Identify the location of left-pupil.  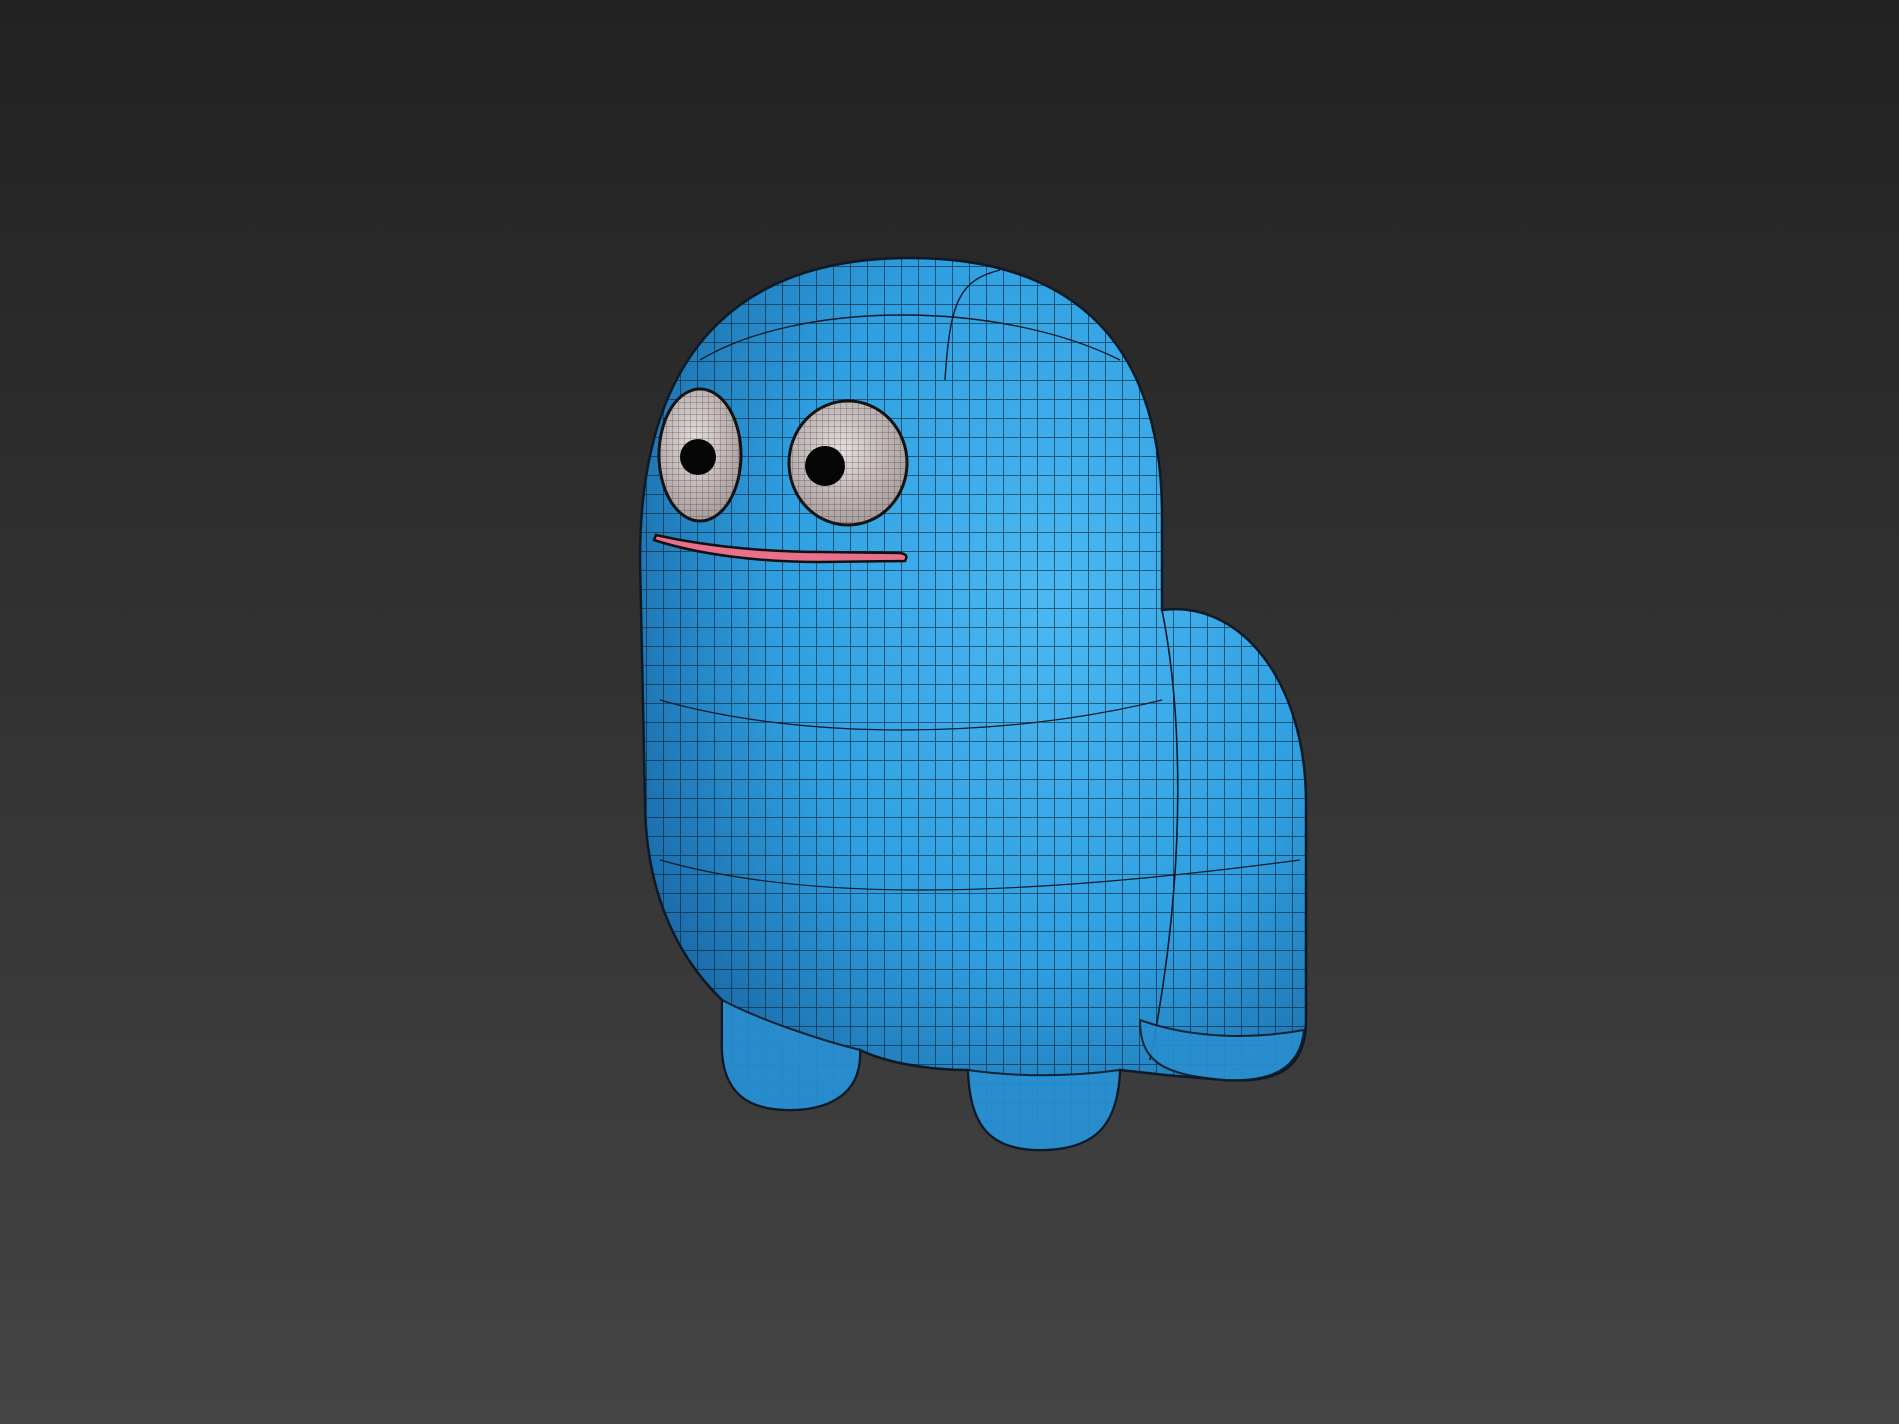
(698, 457).